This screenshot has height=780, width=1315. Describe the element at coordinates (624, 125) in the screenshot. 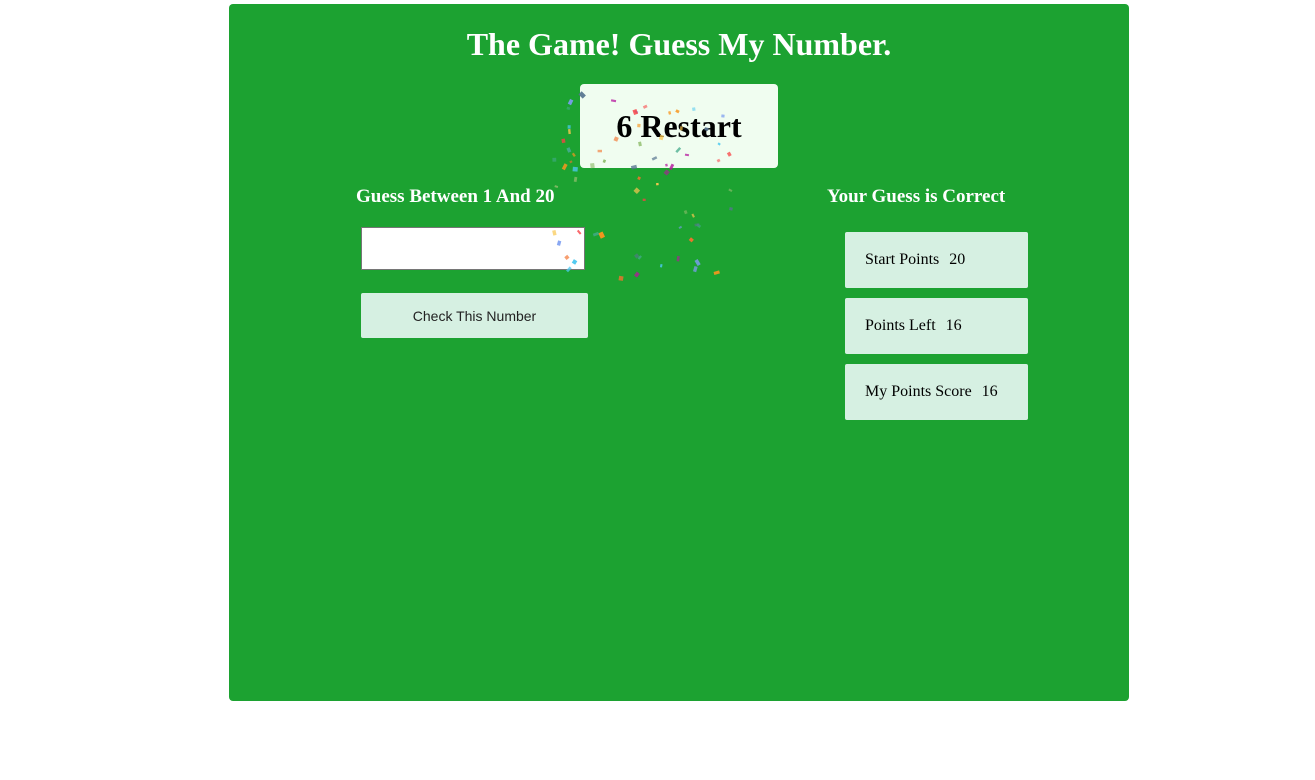

I see `secret-number: 6` at that location.